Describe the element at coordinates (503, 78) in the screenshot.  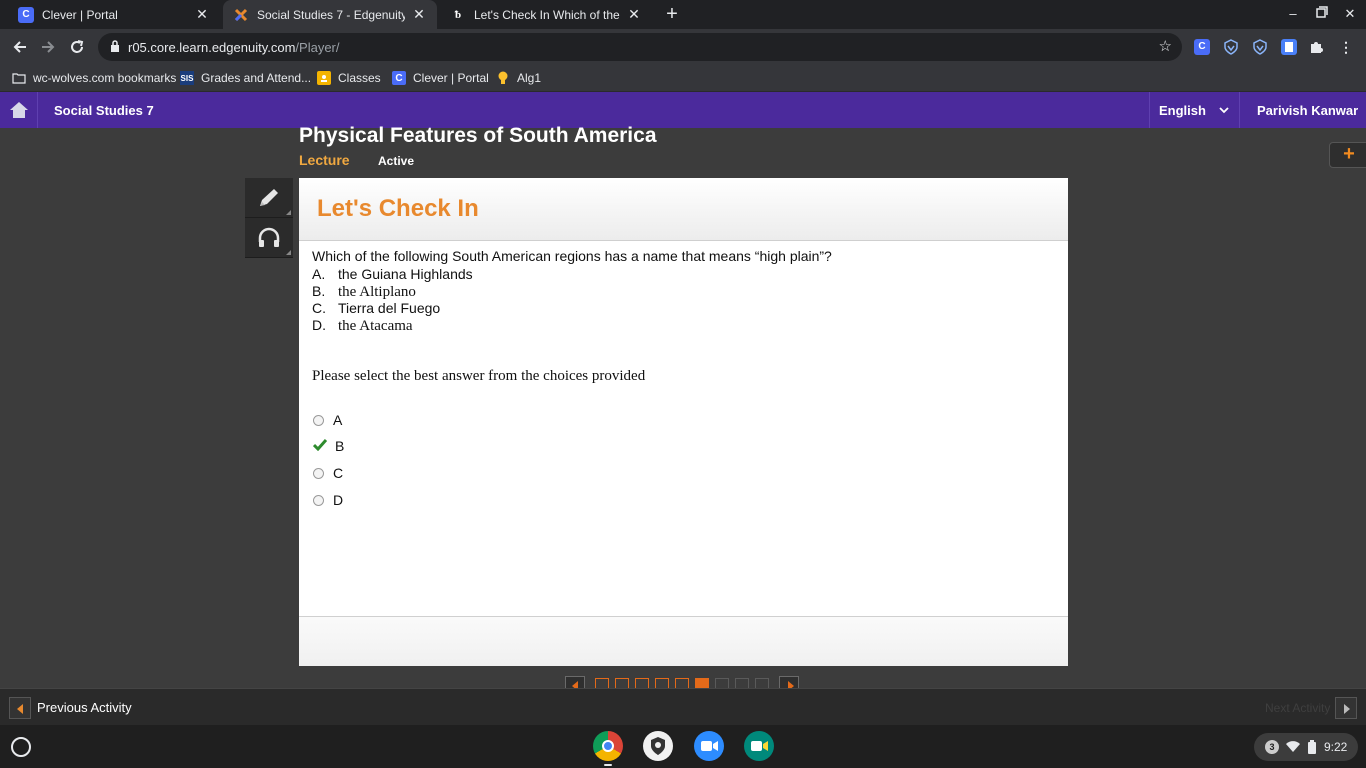
I see `lightbulb-icon` at that location.